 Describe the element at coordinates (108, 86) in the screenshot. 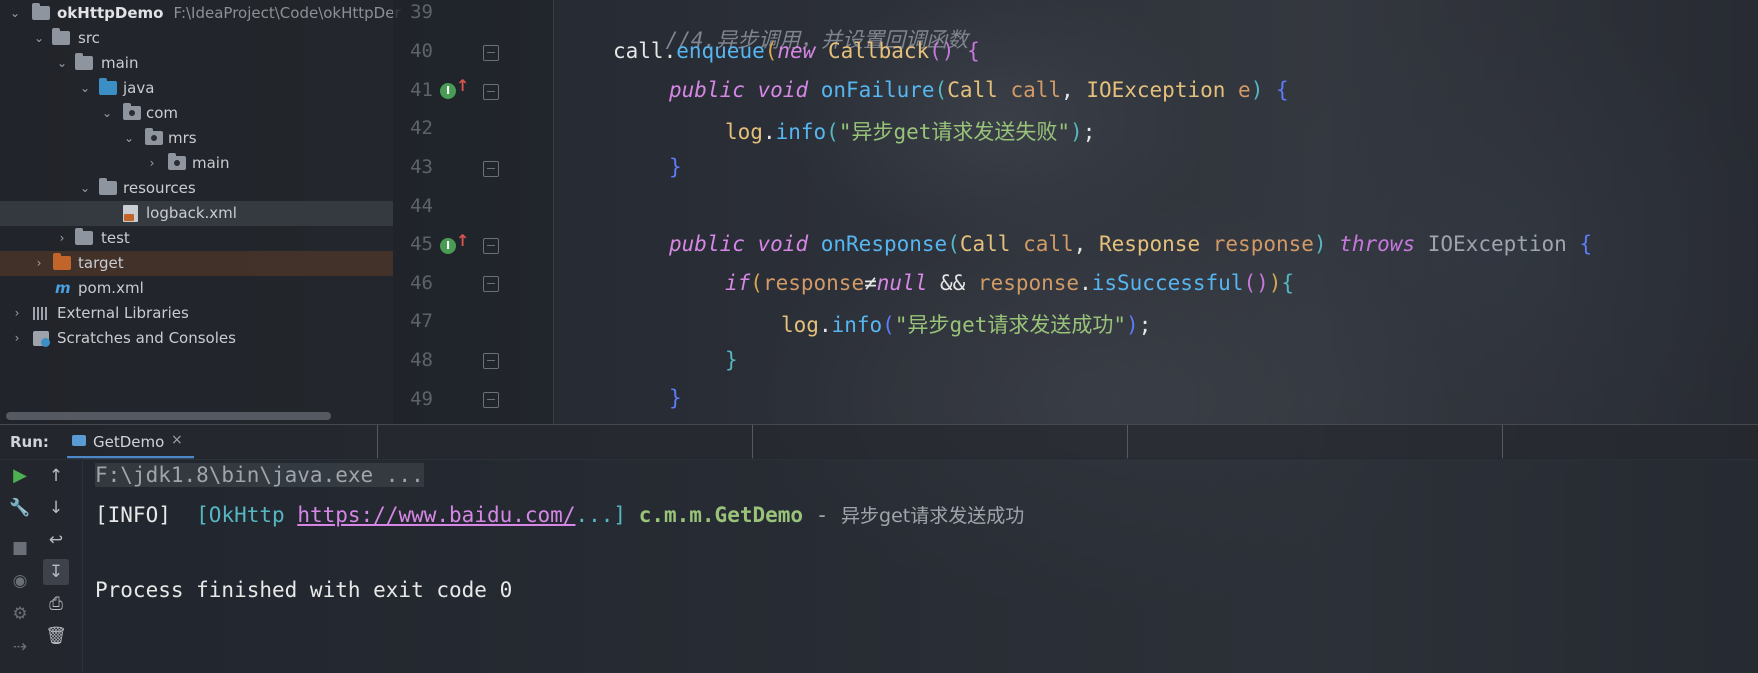

I see `source-folder-icon` at that location.